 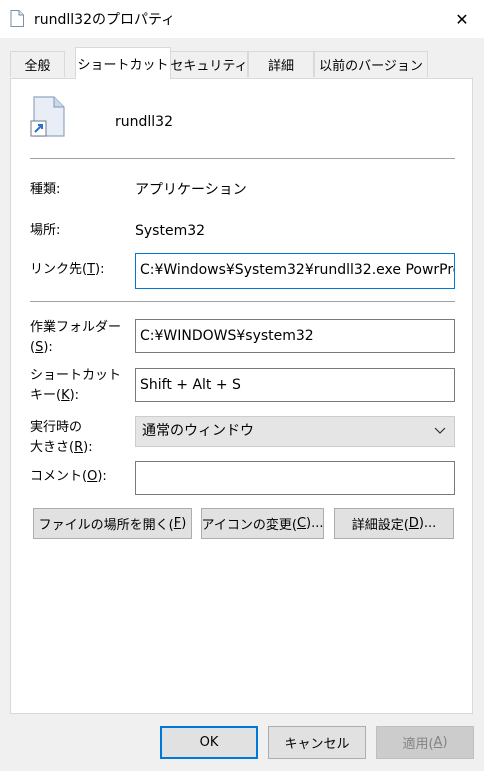 What do you see at coordinates (92, 476) in the screenshot?
I see `comment-access-key: O` at bounding box center [92, 476].